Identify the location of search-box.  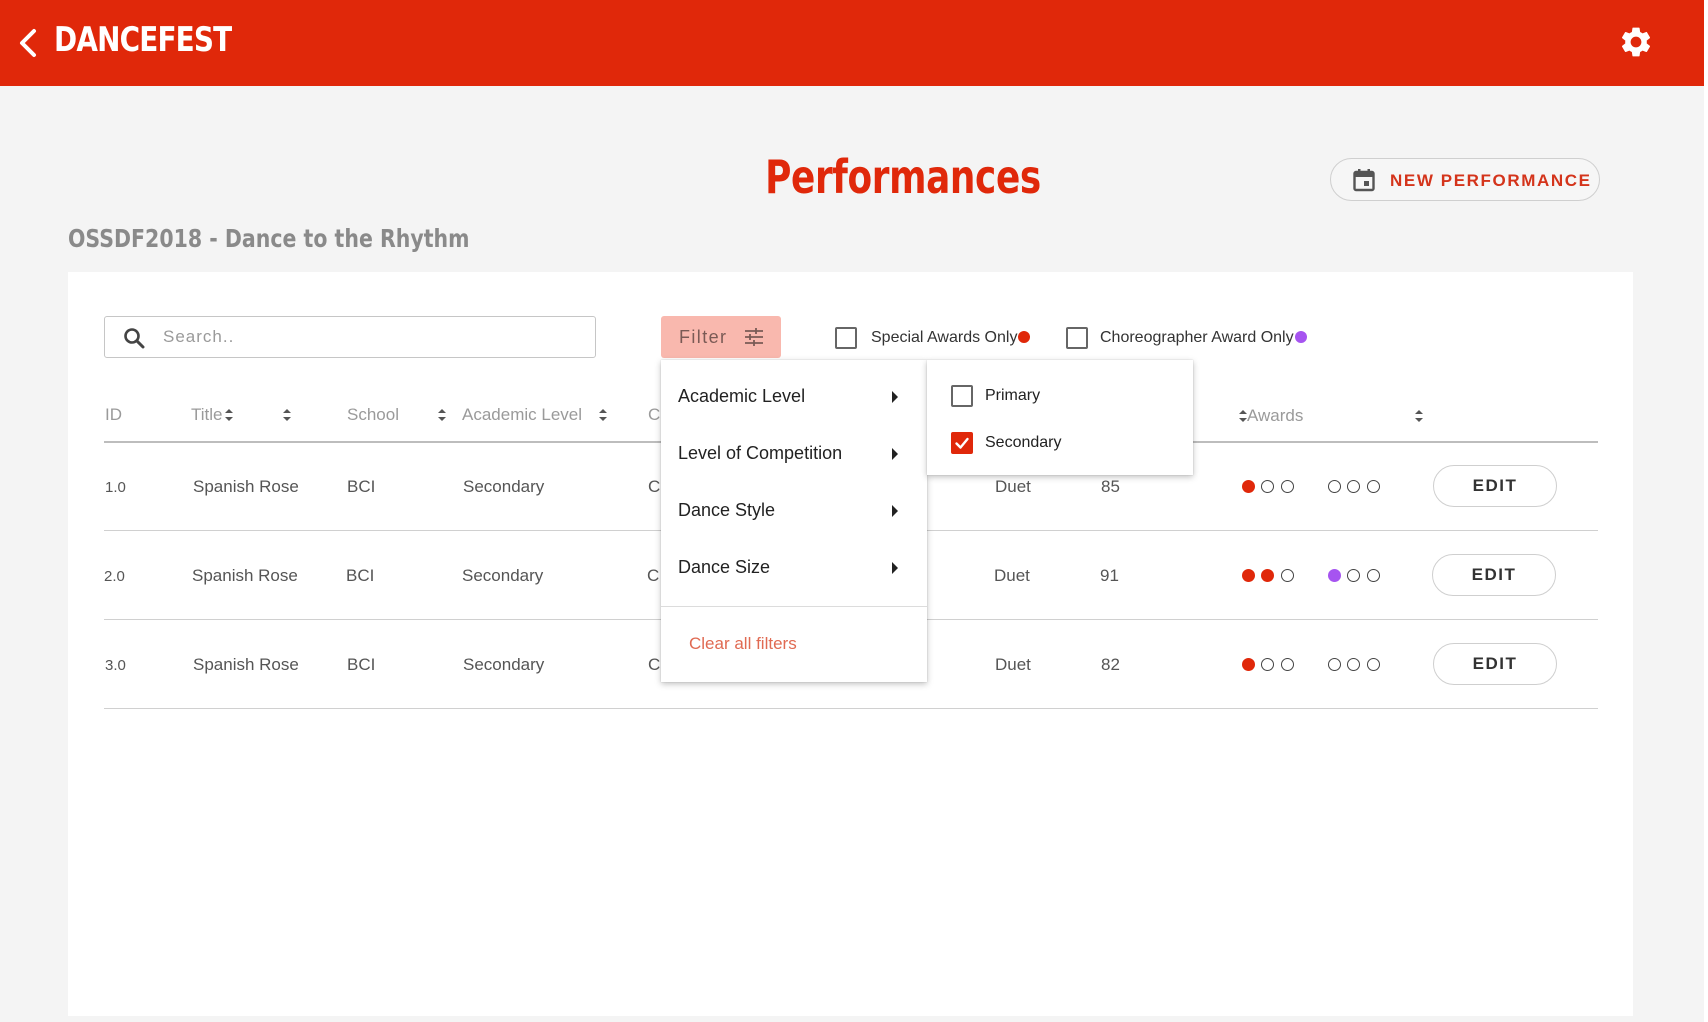
(350, 337).